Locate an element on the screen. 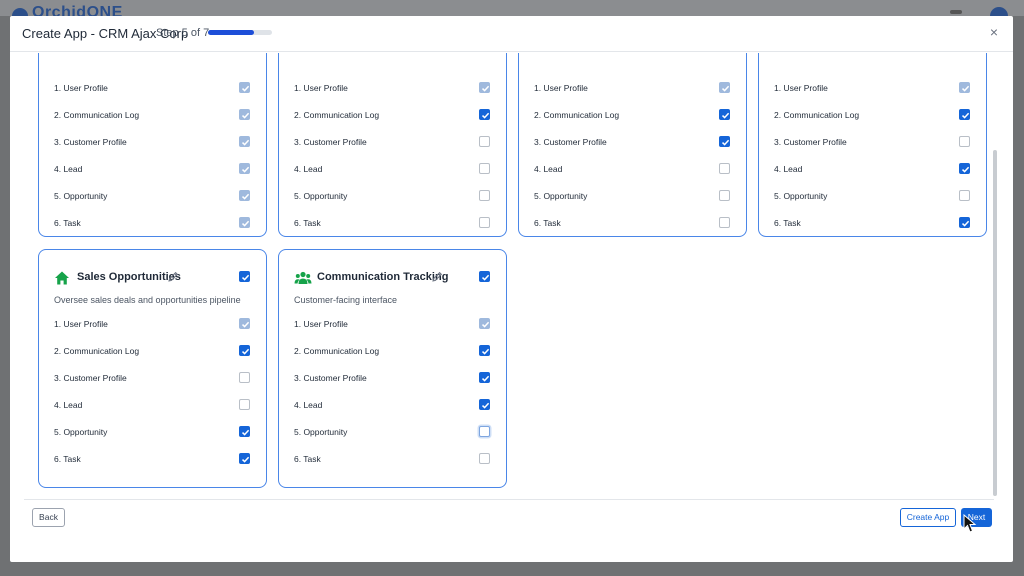  module-description: Customer-facing interface is located at coordinates (346, 300).